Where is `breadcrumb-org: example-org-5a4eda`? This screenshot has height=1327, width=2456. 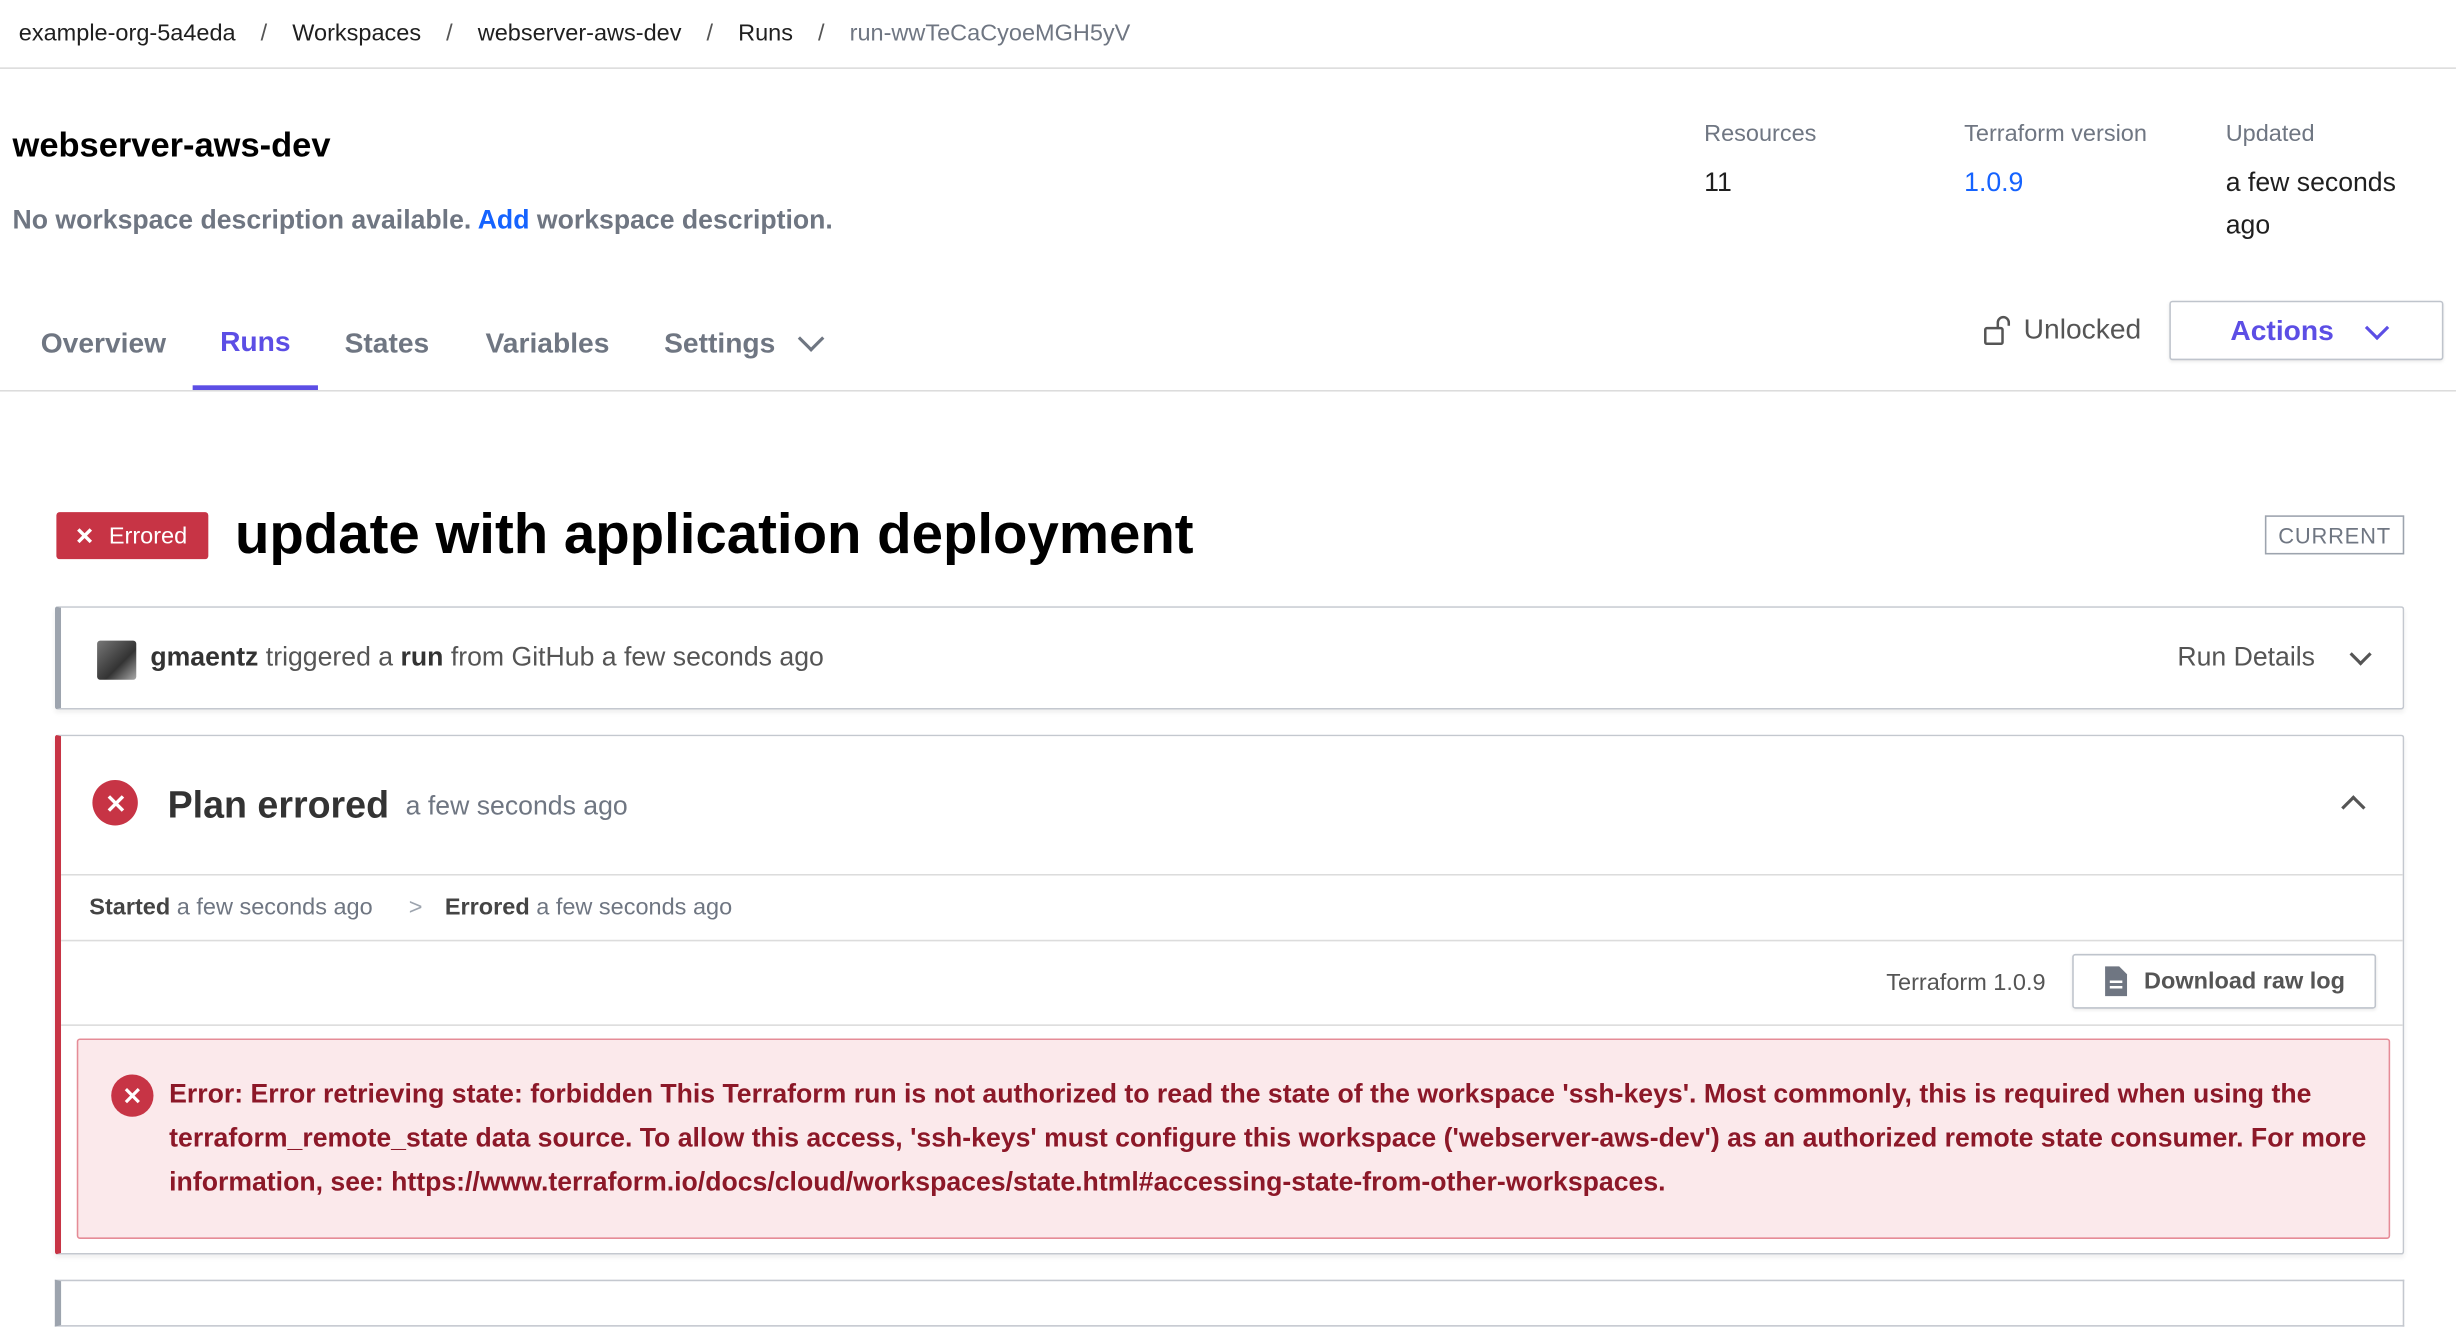
breadcrumb-org: example-org-5a4eda is located at coordinates (127, 33).